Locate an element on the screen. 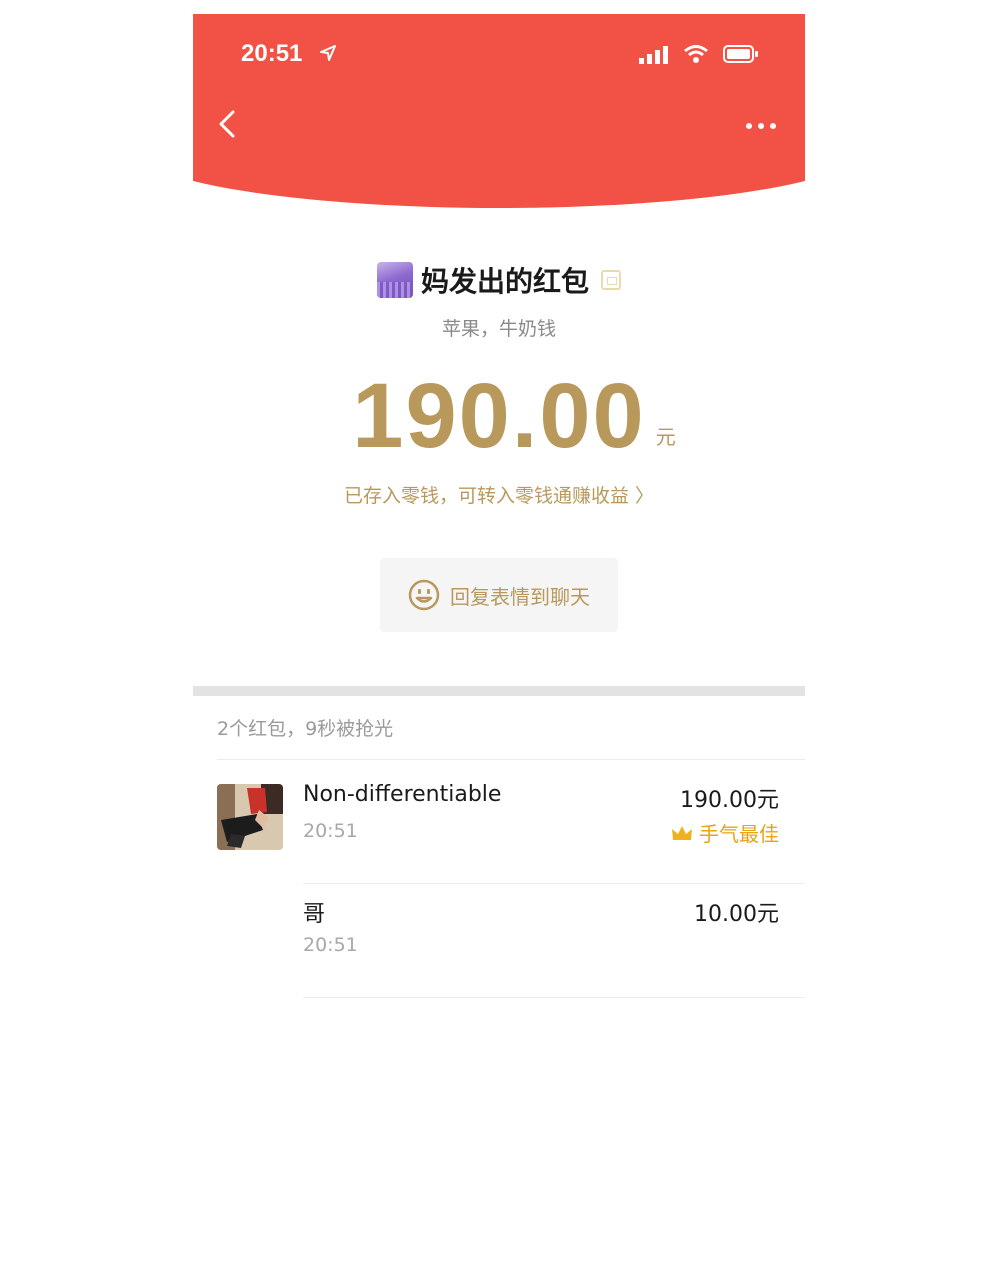 The width and height of the screenshot is (997, 1280). more-dots-icon is located at coordinates (761, 126).